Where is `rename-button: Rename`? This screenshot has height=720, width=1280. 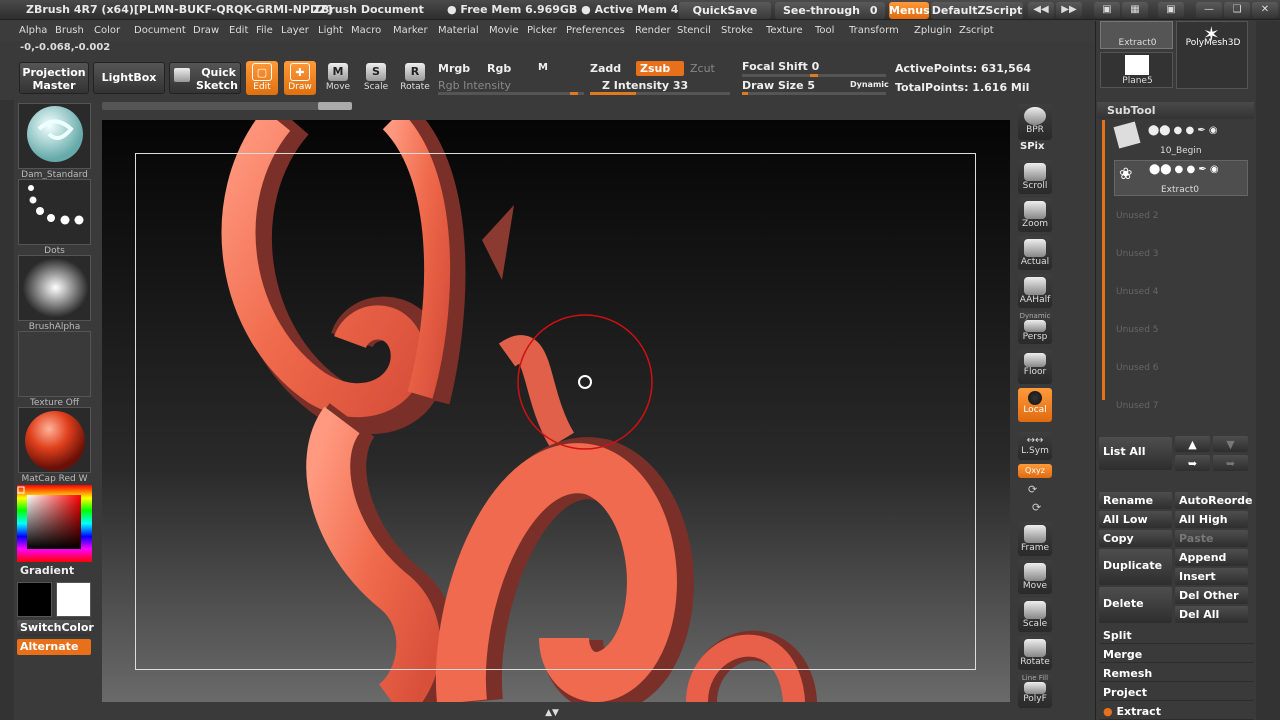
rename-button: Rename is located at coordinates (1135, 500).